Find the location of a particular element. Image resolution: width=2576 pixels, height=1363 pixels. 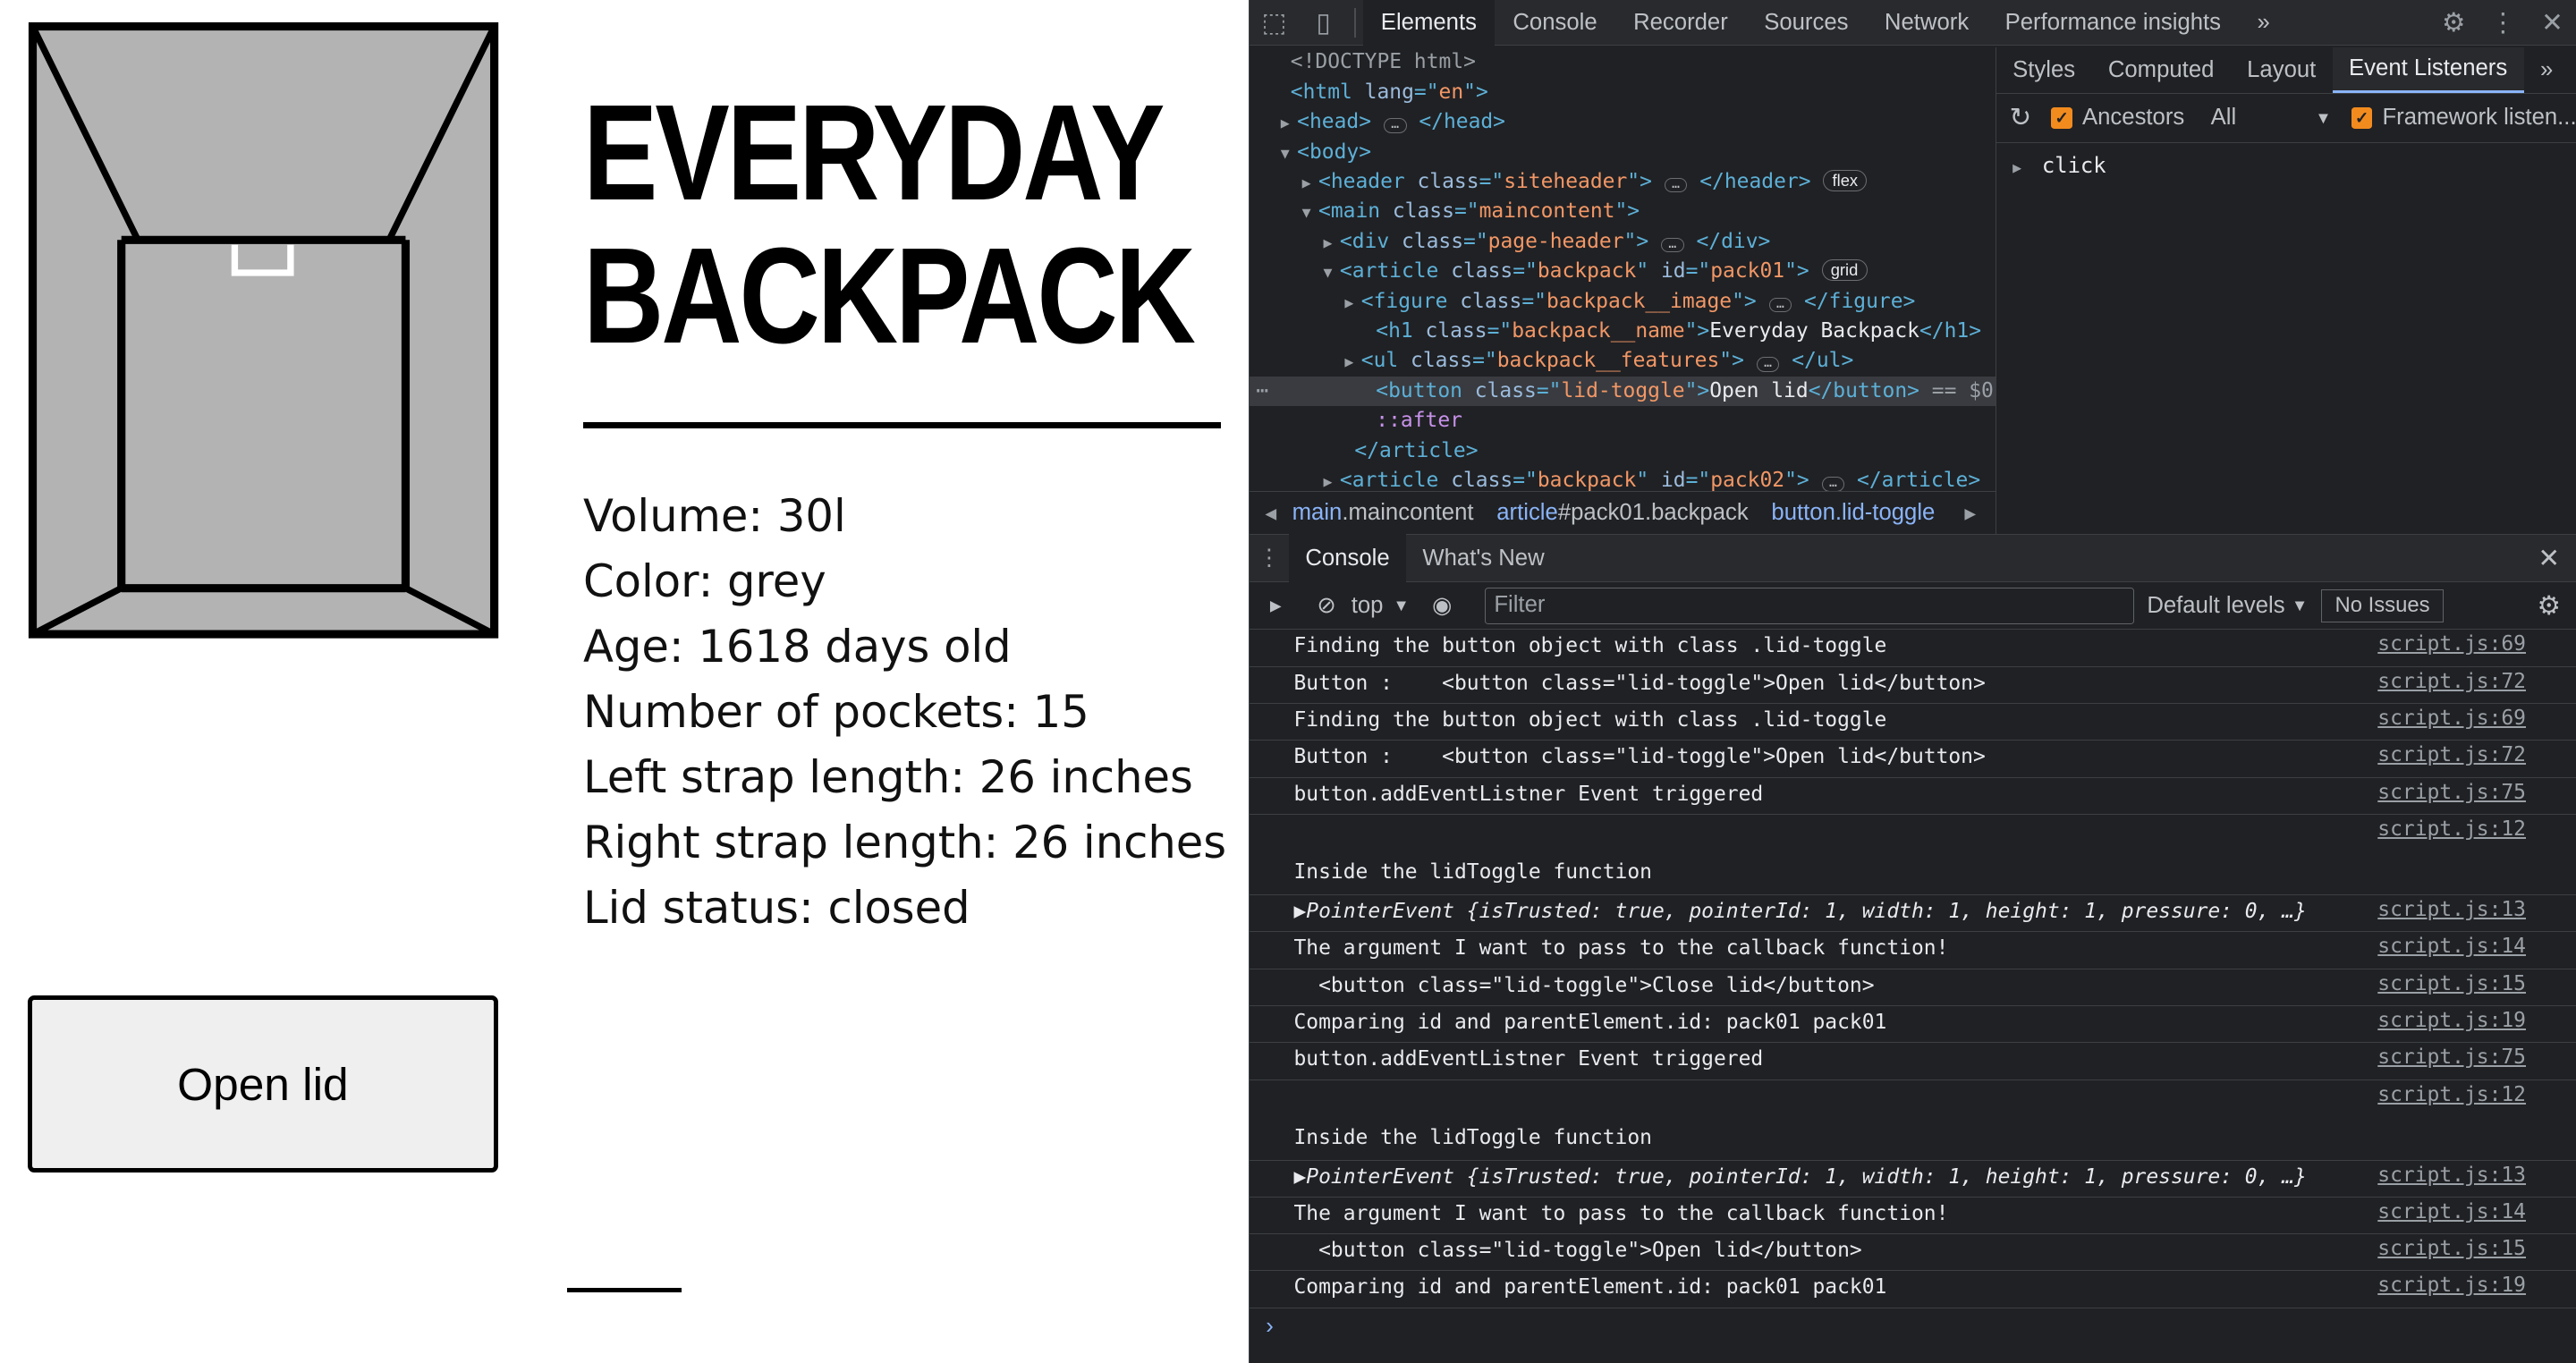

more-options-icon: ⋮ is located at coordinates (2503, 23).